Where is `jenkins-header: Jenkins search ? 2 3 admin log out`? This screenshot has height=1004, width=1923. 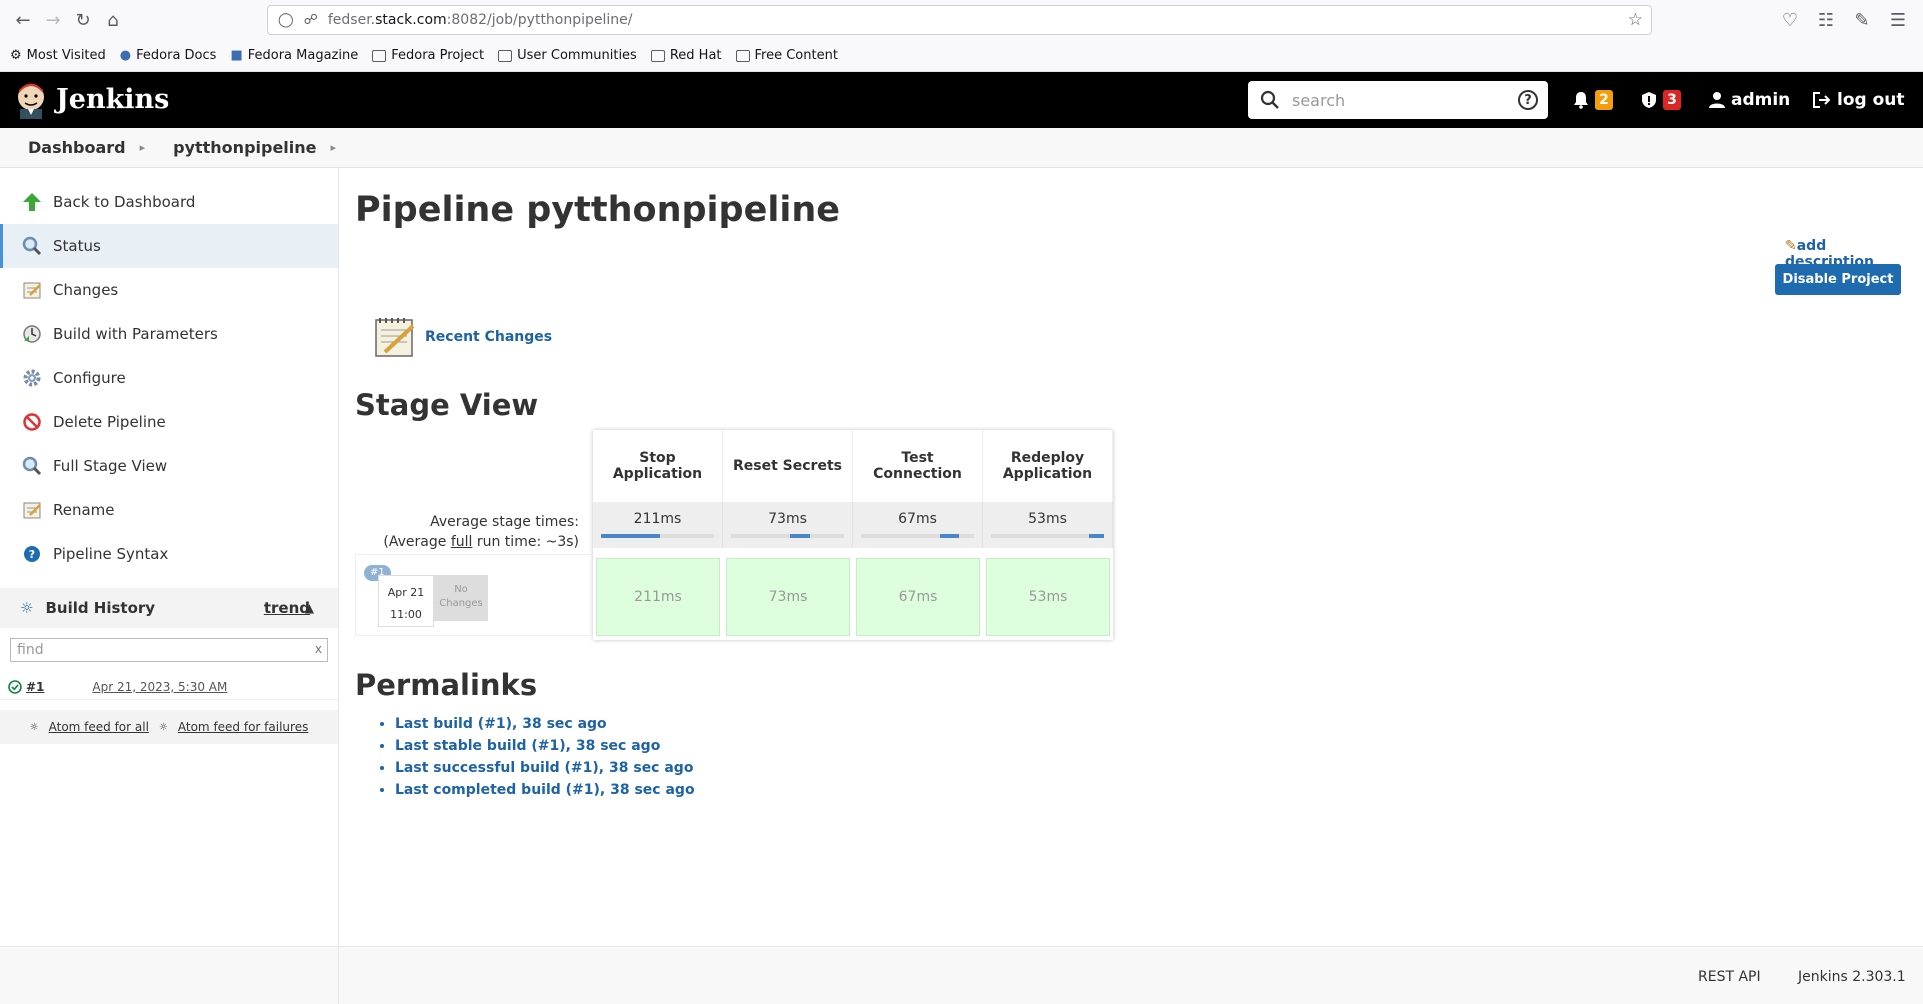 jenkins-header: Jenkins search ? 2 3 admin log out is located at coordinates (961, 100).